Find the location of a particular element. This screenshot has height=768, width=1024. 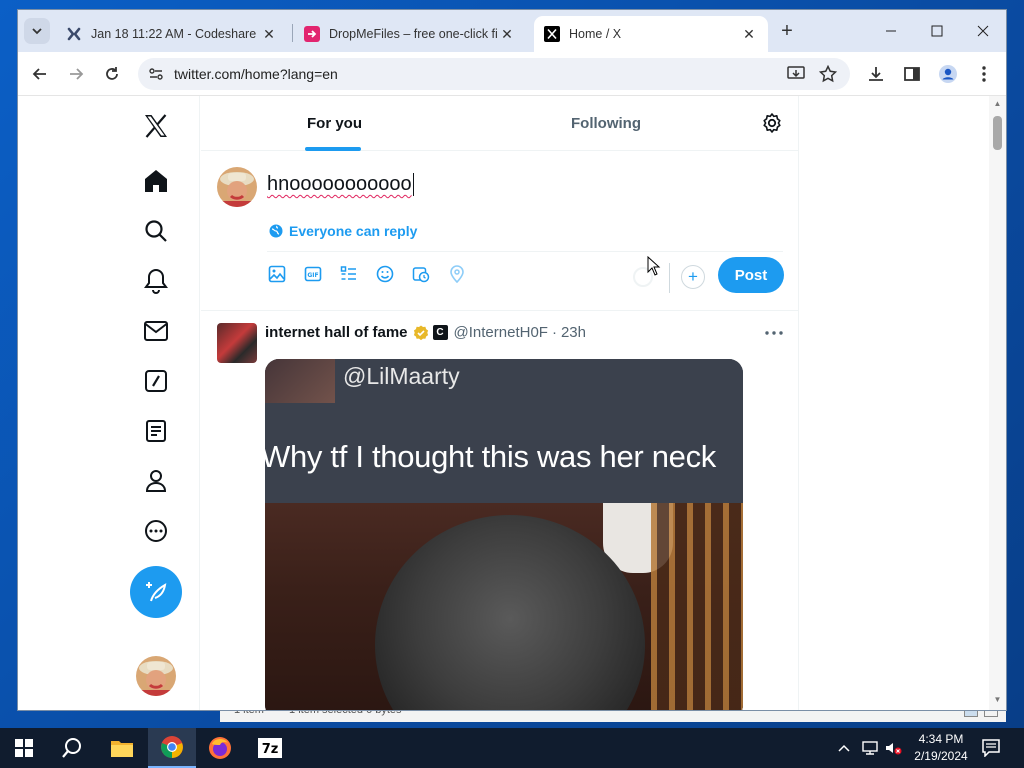

downloads-button is located at coordinates (876, 74).